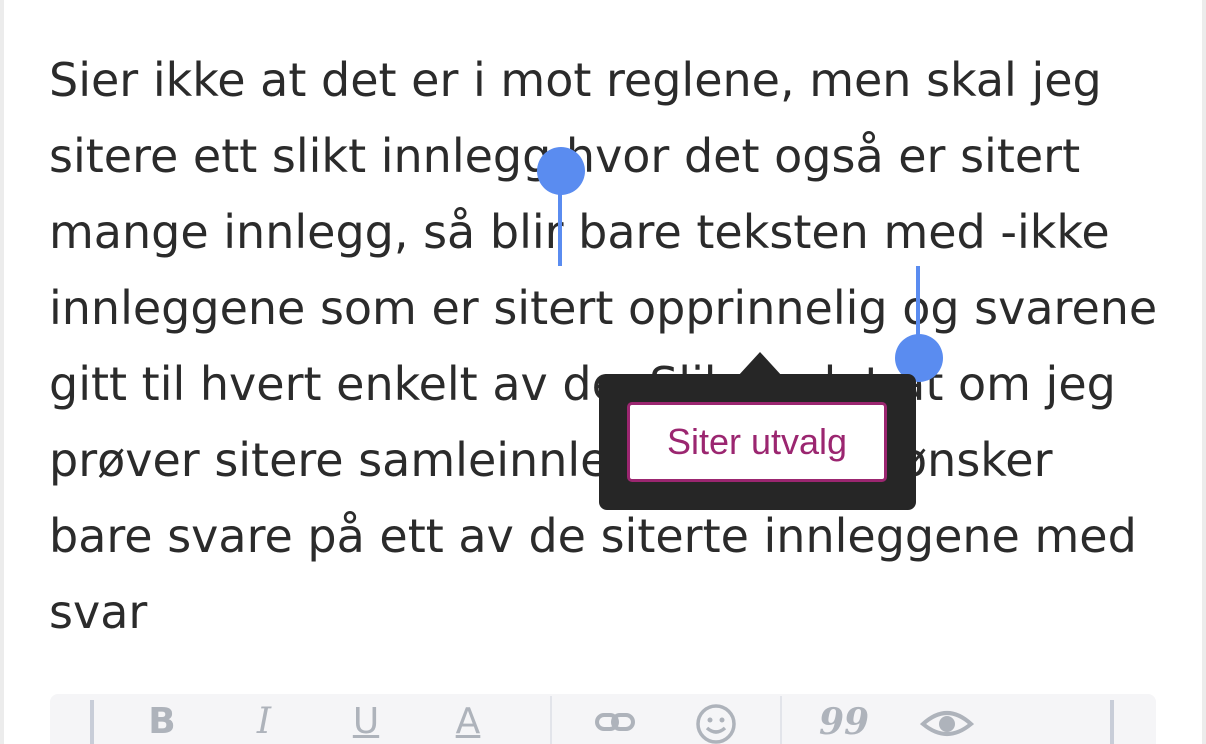  I want to click on post-text-segment: mange innlegg, så blir, so click(314, 232).